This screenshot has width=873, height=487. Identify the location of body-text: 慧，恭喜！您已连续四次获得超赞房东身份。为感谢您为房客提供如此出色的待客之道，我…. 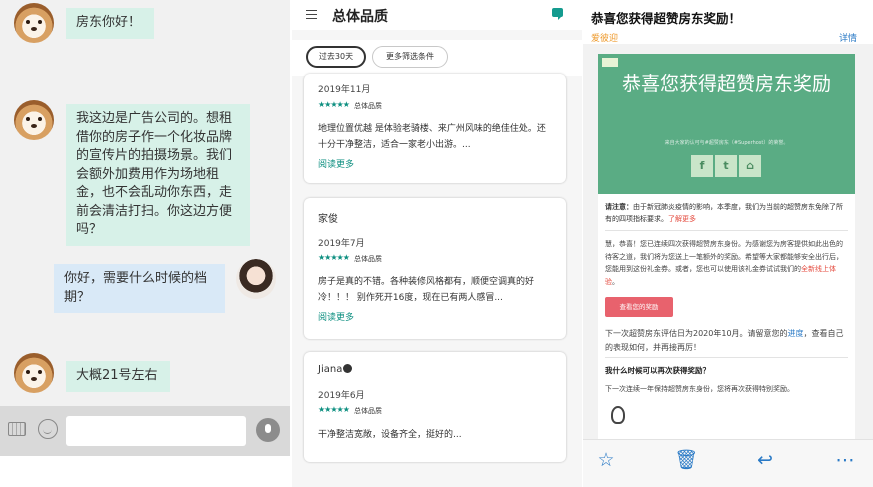
(724, 263).